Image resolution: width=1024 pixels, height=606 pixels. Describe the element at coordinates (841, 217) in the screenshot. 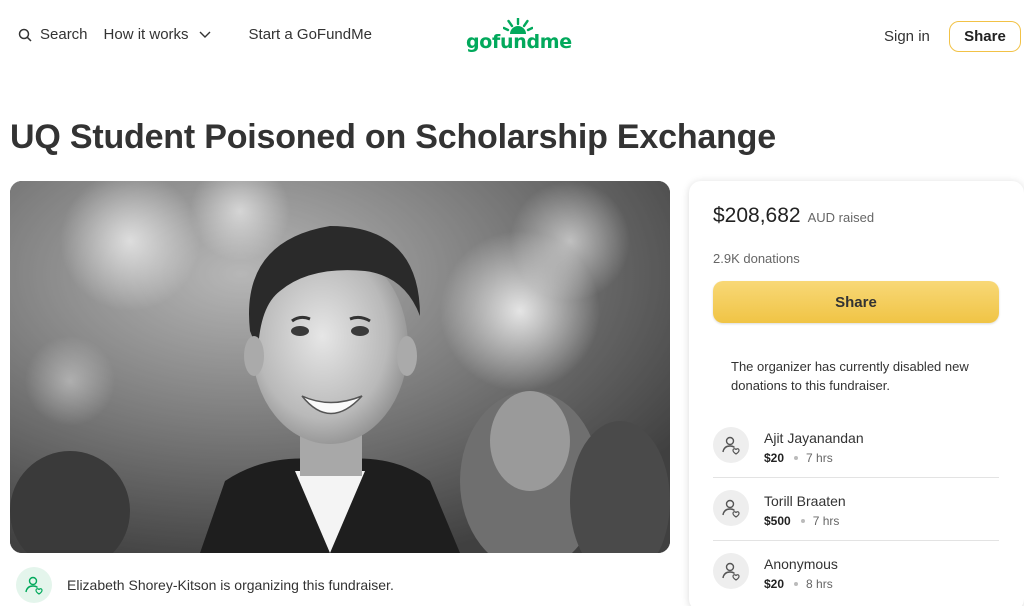

I see `raised-label: AUD raised` at that location.